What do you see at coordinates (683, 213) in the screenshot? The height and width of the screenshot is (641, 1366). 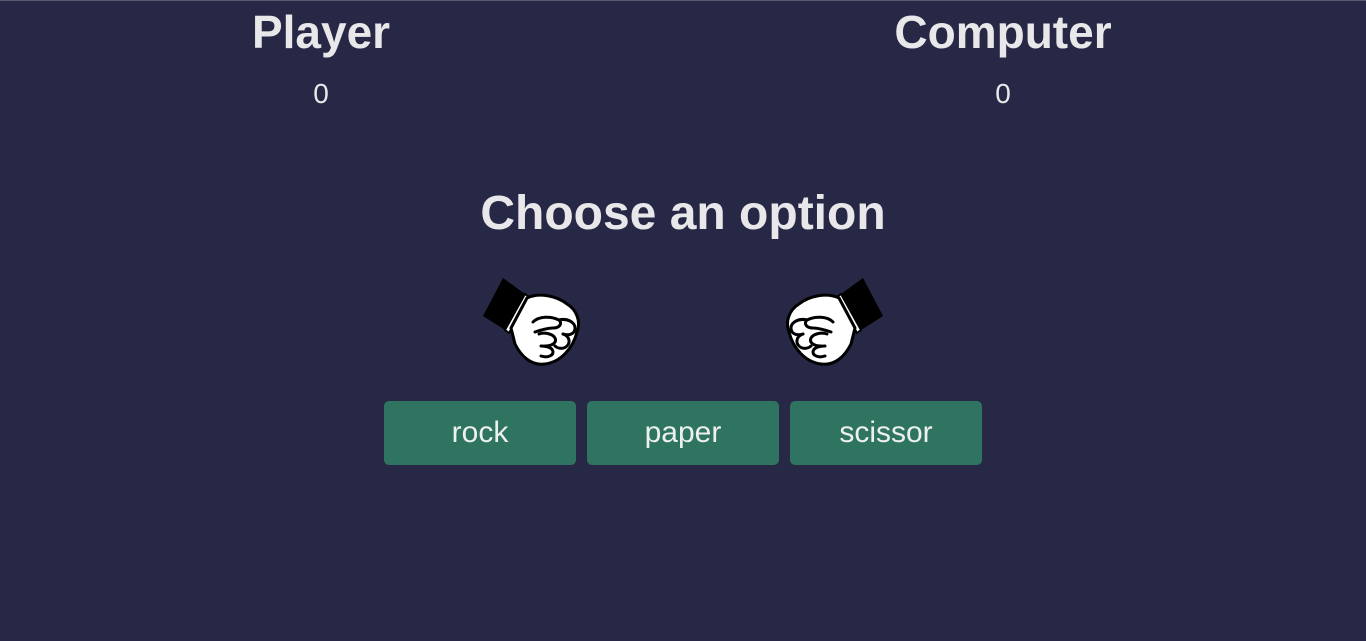 I see `choose-option-heading: Choose an option` at bounding box center [683, 213].